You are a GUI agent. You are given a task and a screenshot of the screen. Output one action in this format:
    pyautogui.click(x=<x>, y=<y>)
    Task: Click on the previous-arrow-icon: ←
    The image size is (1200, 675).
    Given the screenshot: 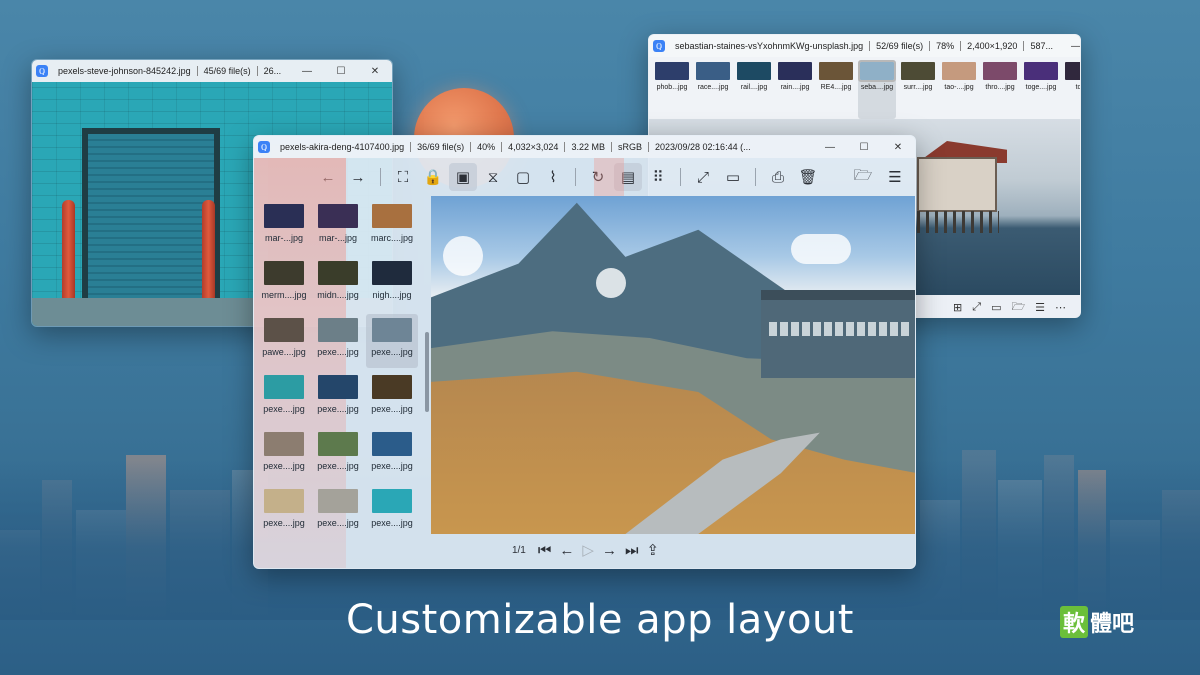 What is the action you would take?
    pyautogui.click(x=328, y=177)
    